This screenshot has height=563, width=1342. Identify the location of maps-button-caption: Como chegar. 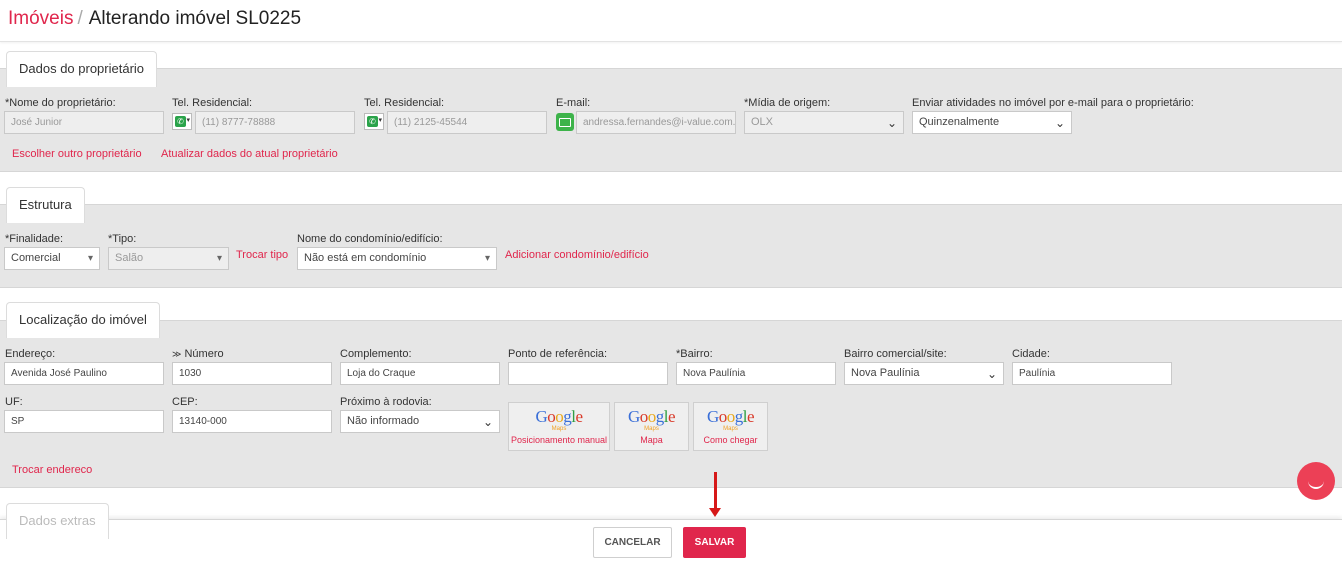
(730, 440).